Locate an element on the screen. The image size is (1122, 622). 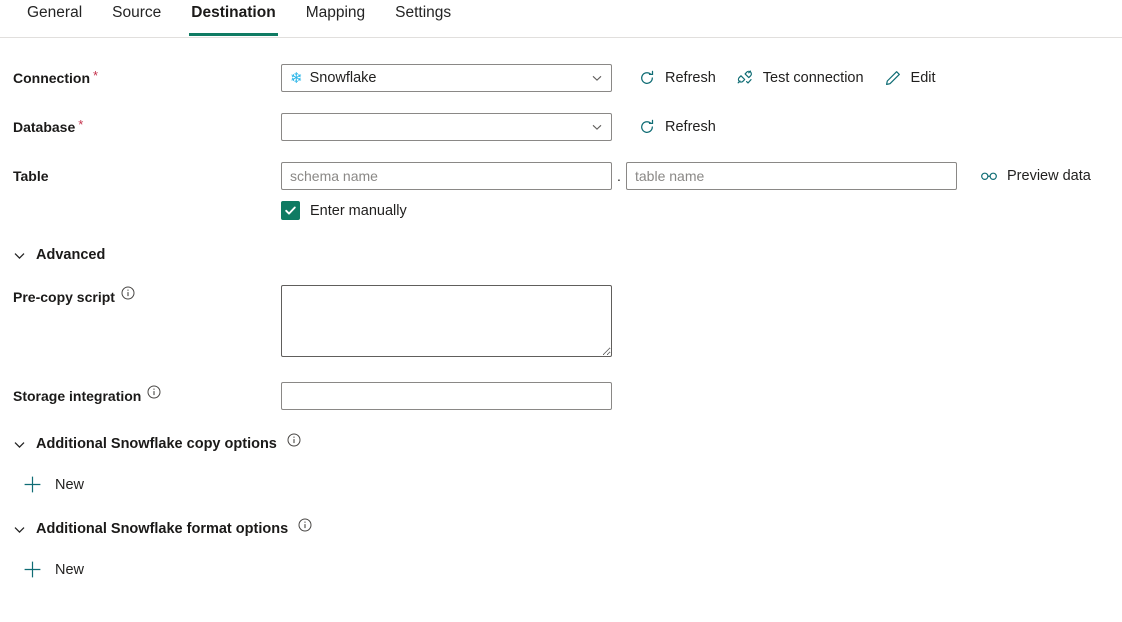
tab-label: Mapping is located at coordinates (335, 12).